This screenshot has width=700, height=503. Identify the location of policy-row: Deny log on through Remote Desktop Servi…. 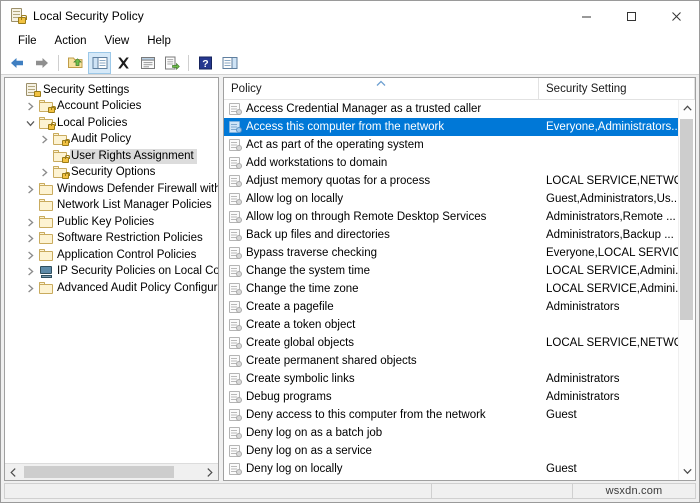
(451, 479).